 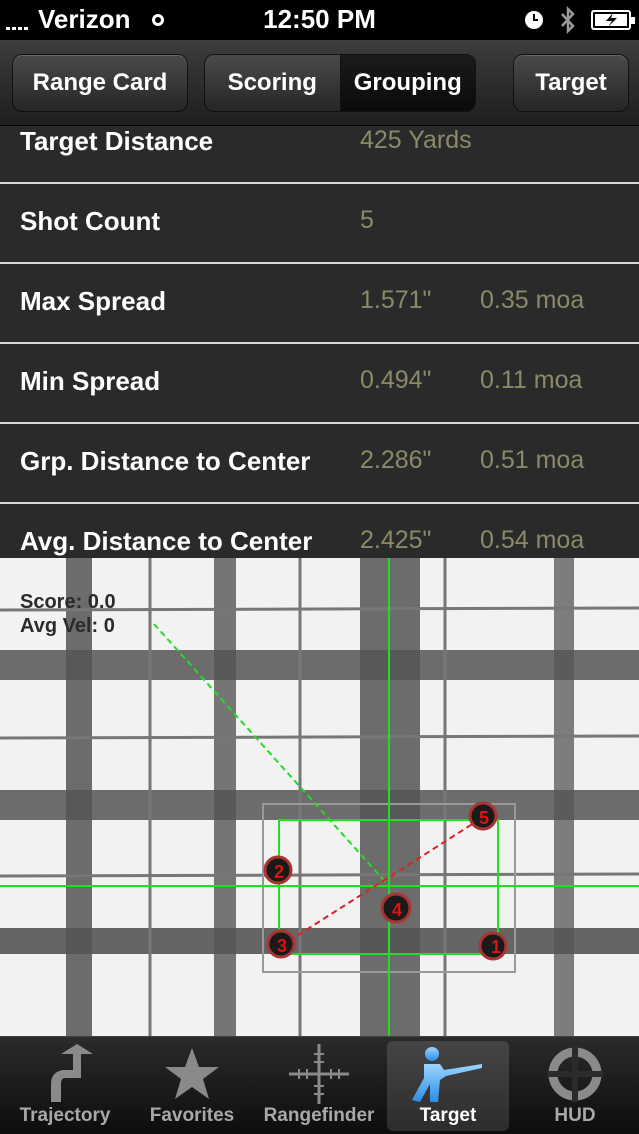 I want to click on row-label: Target Distance, so click(x=117, y=141).